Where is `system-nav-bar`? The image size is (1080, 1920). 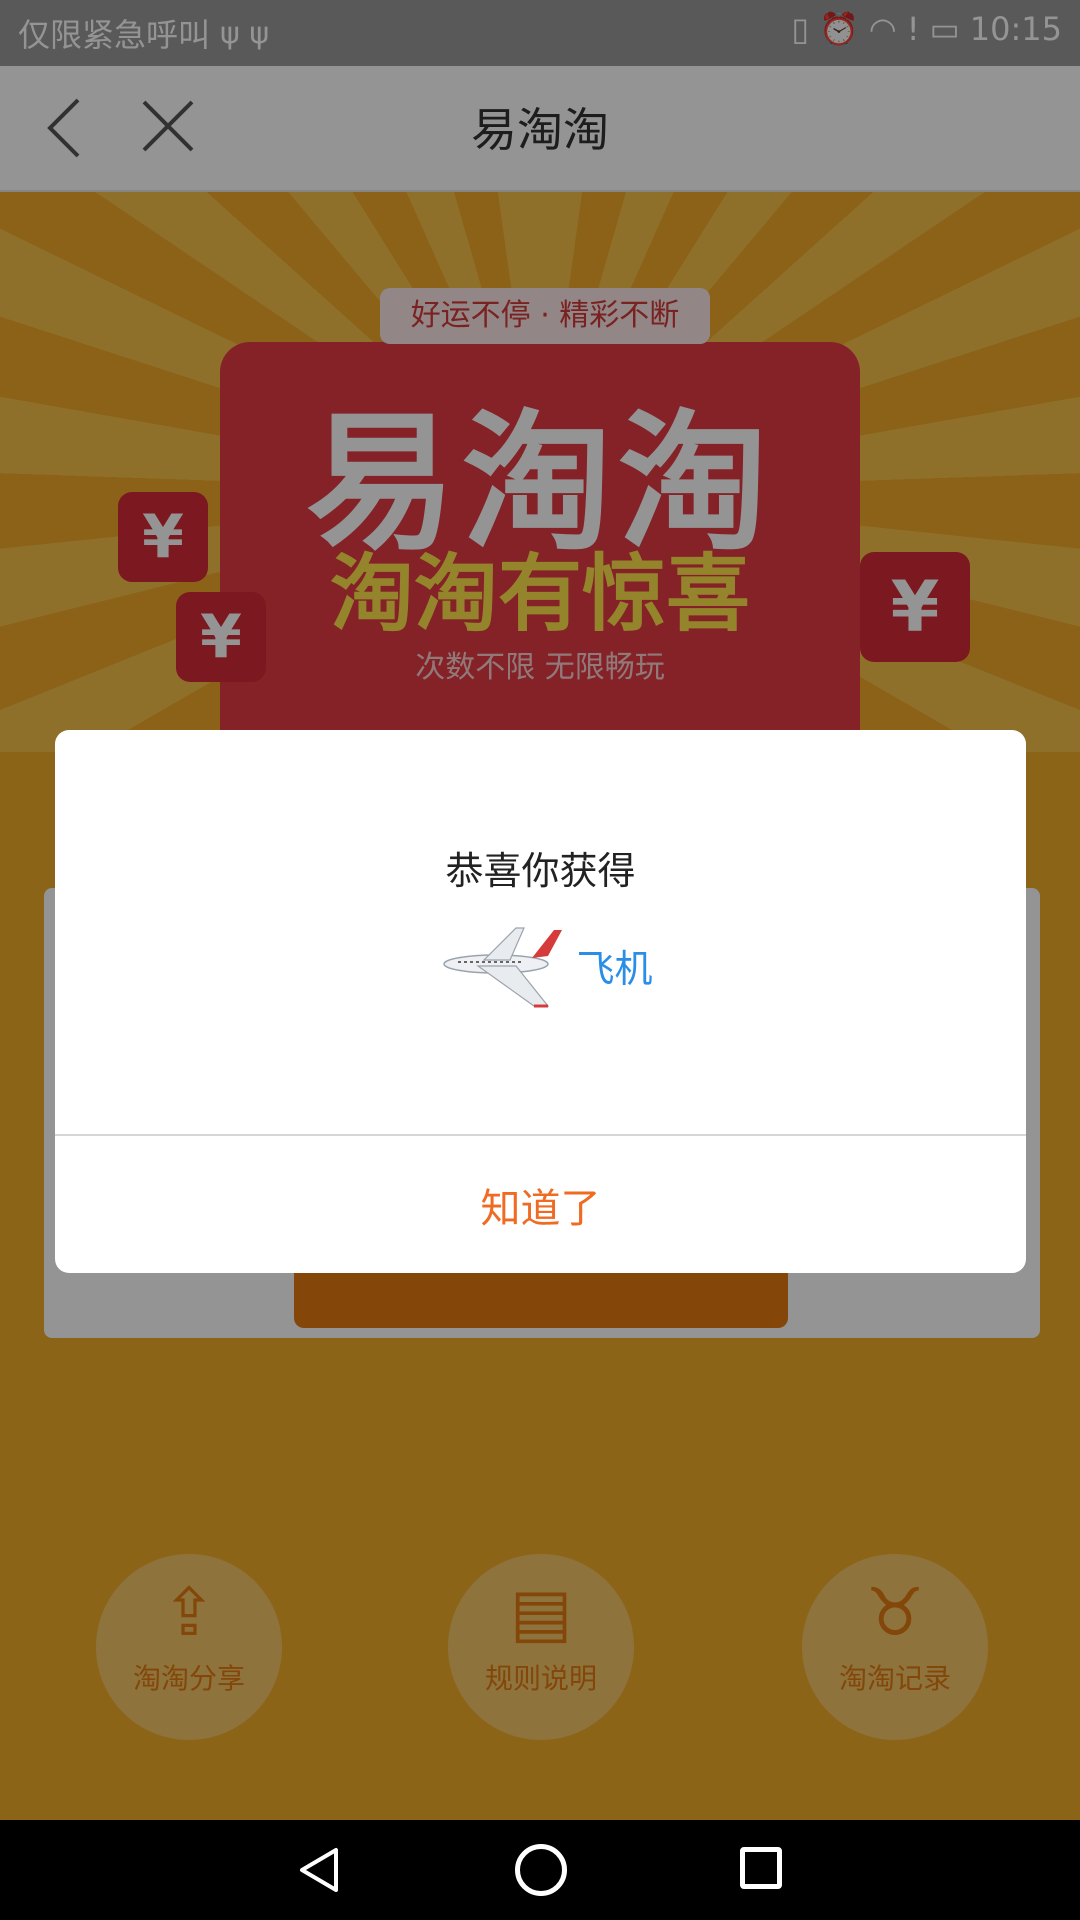
system-nav-bar is located at coordinates (540, 1870).